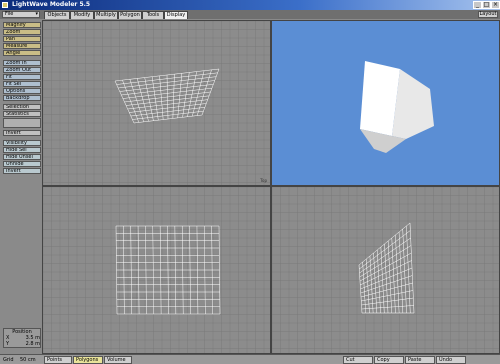 The width and height of the screenshot is (500, 364). What do you see at coordinates (22, 70) in the screenshot?
I see `zoom-out-button: Zoom Out` at bounding box center [22, 70].